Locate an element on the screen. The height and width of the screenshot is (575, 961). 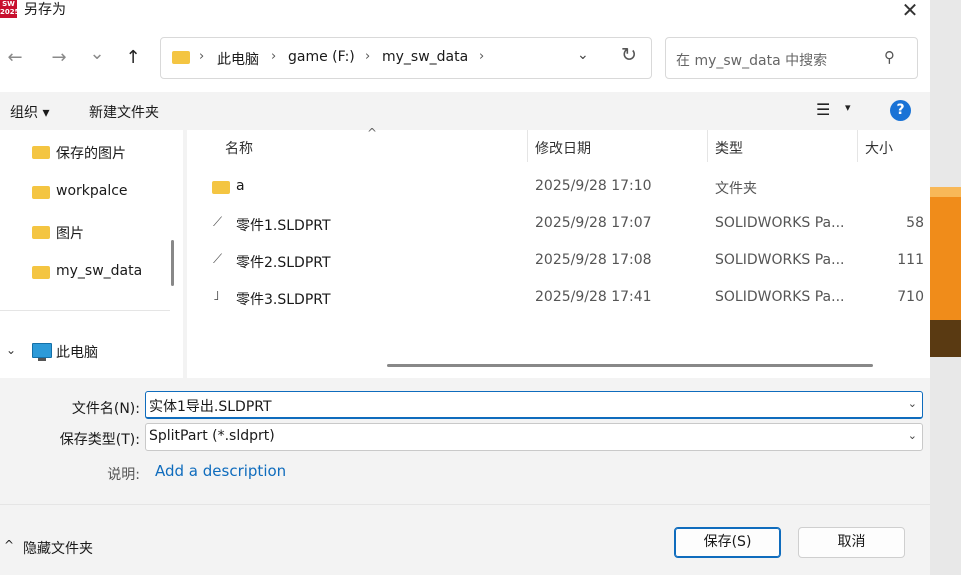
chevron-up-icon: ^ is located at coordinates (9, 545).